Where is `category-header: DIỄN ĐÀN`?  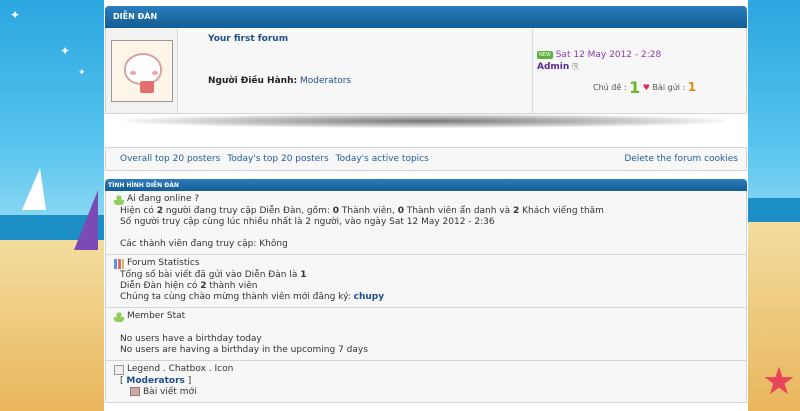 category-header: DIỄN ĐÀN is located at coordinates (426, 17).